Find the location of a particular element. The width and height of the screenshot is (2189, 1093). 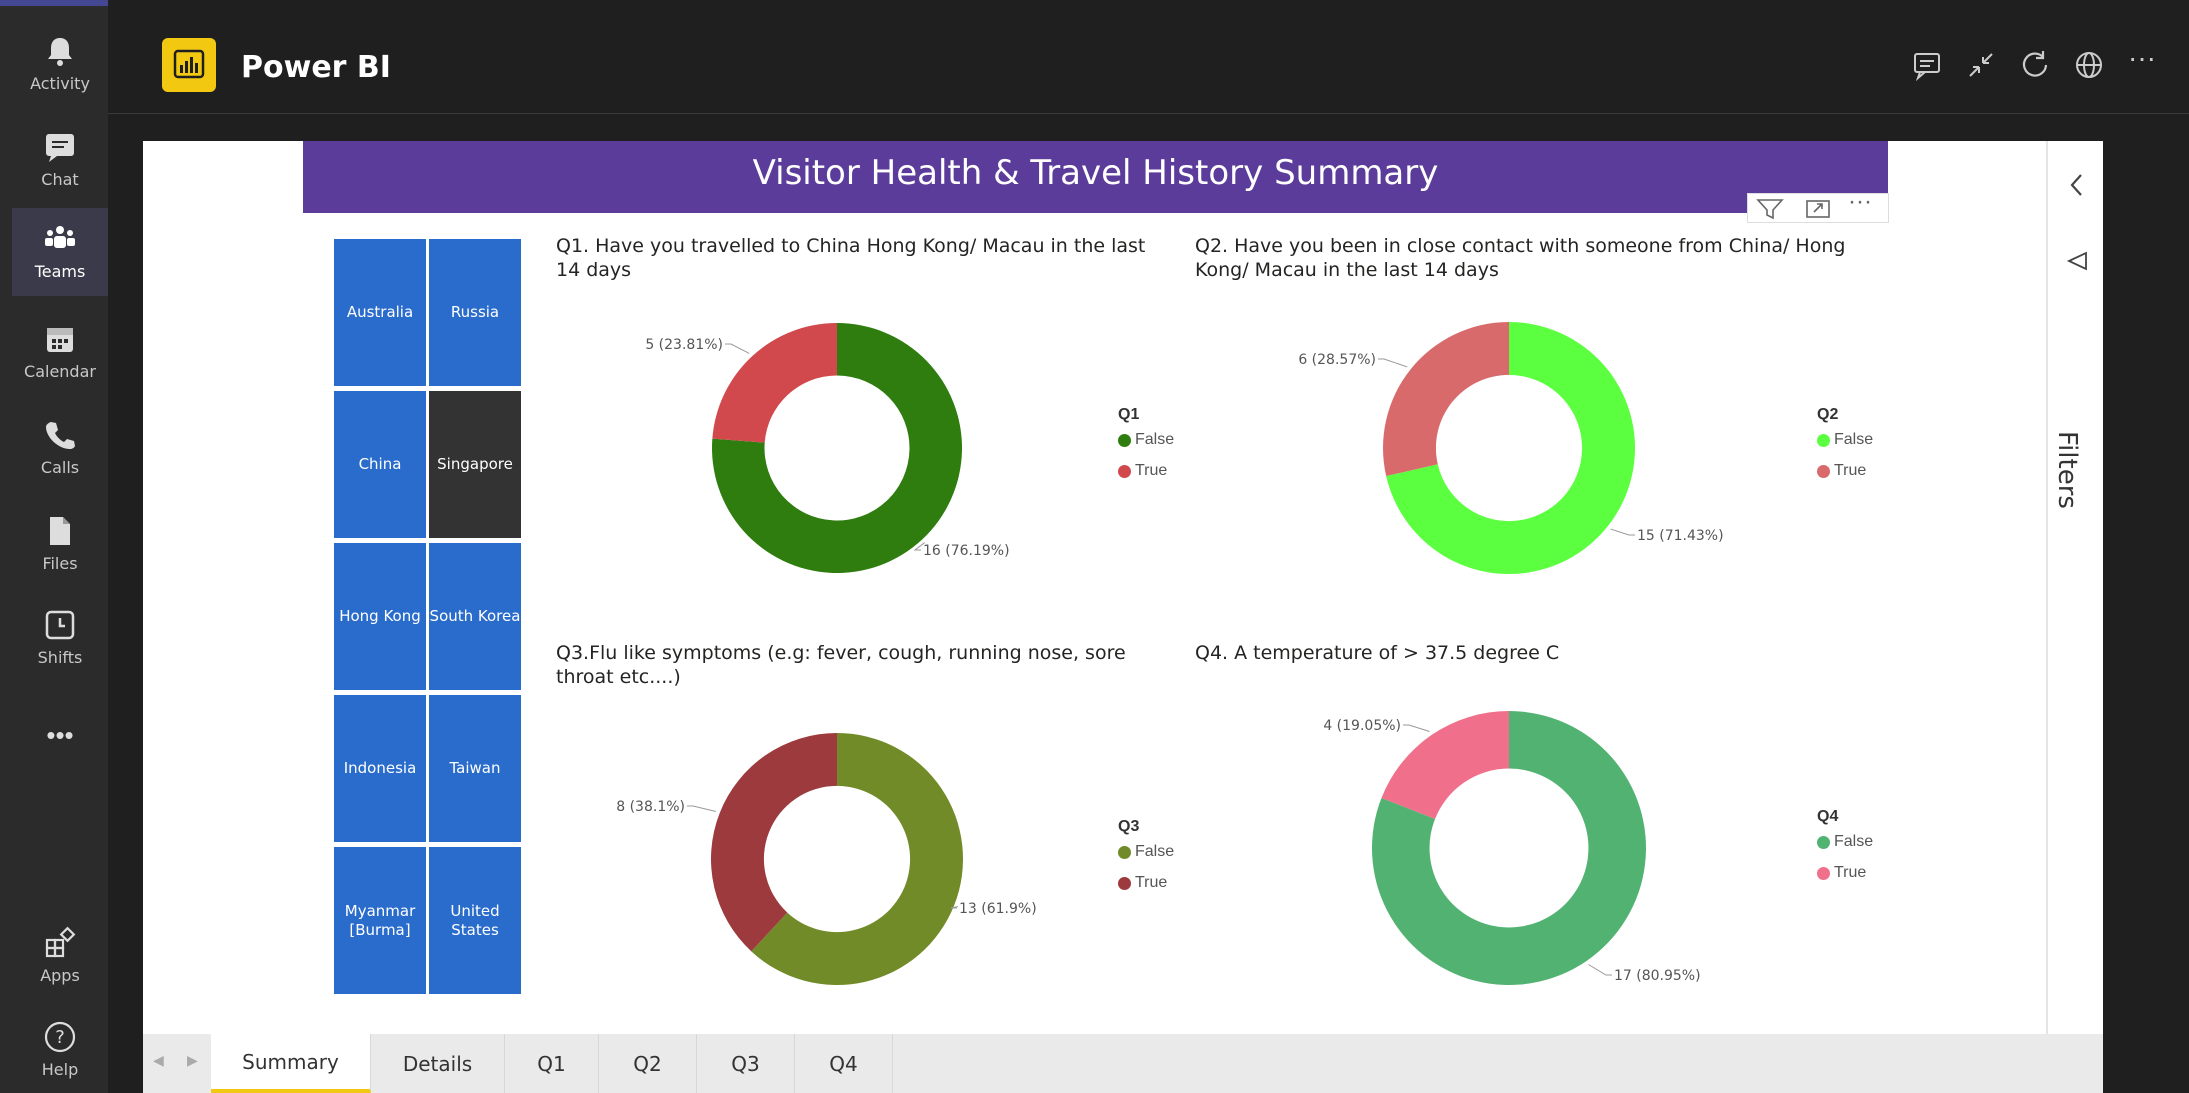

data-label: 17 (80.95%) is located at coordinates (1657, 976).